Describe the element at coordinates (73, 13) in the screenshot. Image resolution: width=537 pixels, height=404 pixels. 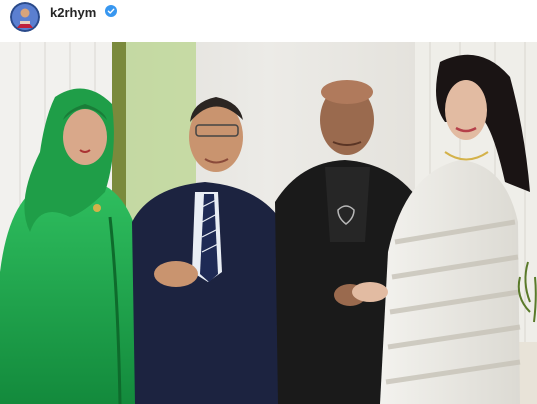
I see `username: k2rhym` at that location.